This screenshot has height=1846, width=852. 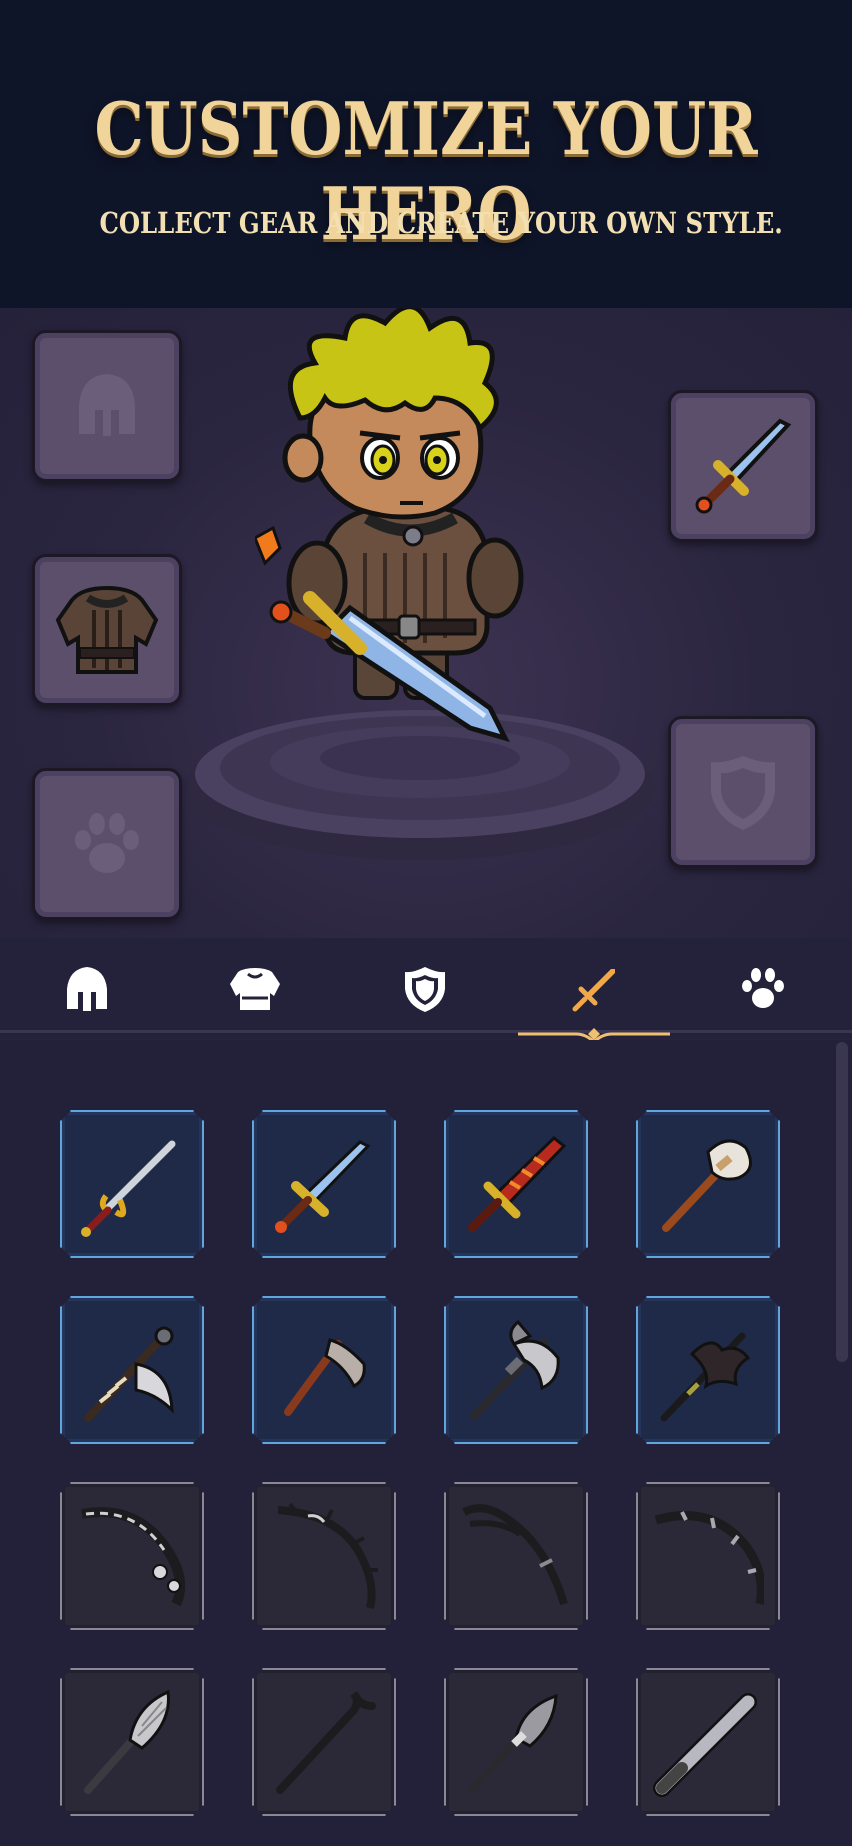 I want to click on inventory-item-ornate-bow, so click(x=132, y=1556).